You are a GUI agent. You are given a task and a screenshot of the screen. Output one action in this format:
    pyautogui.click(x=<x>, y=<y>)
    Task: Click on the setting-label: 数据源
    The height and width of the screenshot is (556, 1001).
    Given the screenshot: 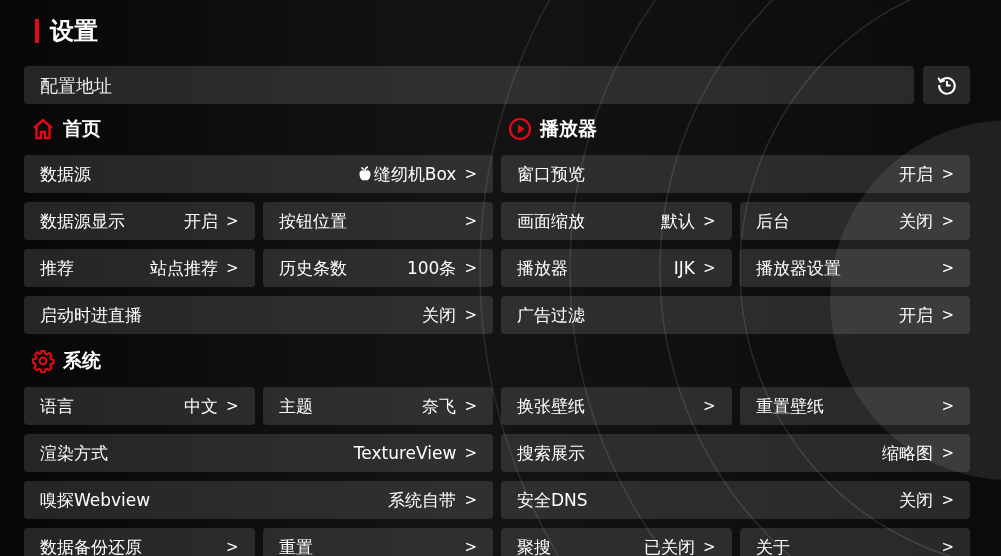 What is the action you would take?
    pyautogui.click(x=66, y=174)
    